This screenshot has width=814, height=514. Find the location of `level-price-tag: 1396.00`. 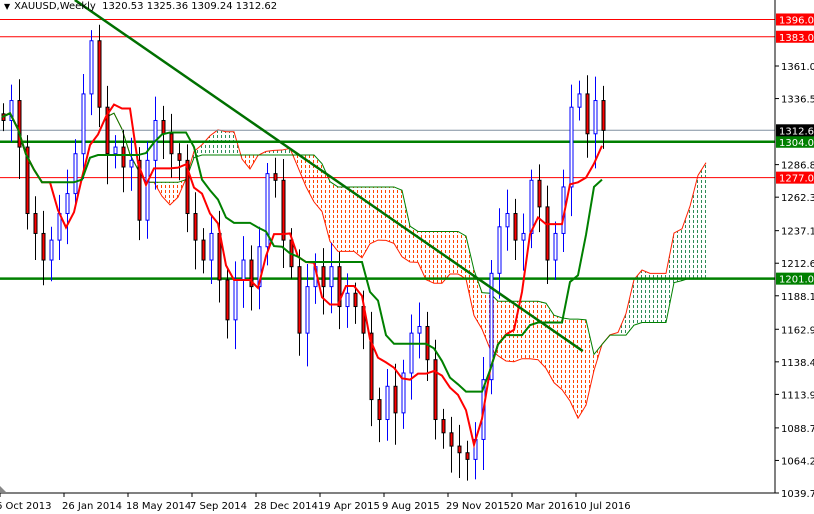

level-price-tag: 1396.00 is located at coordinates (796, 20).